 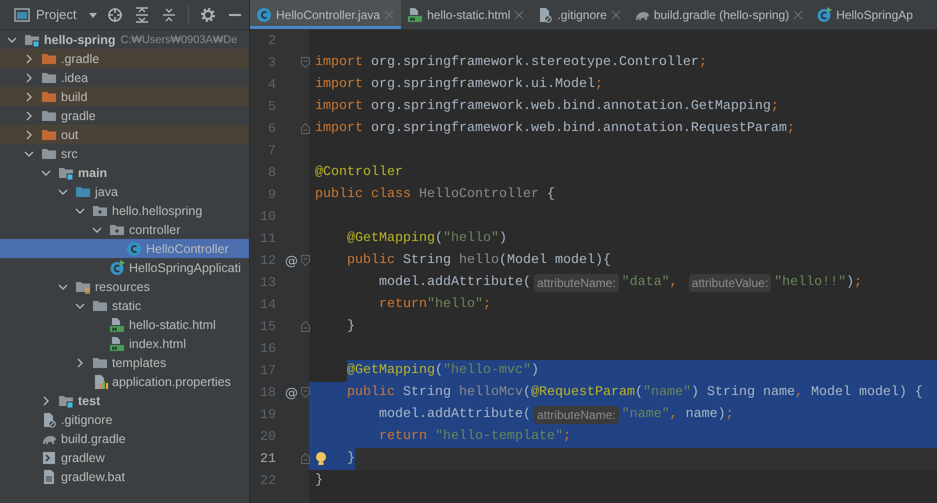 What do you see at coordinates (208, 14) in the screenshot?
I see `settings-icon` at bounding box center [208, 14].